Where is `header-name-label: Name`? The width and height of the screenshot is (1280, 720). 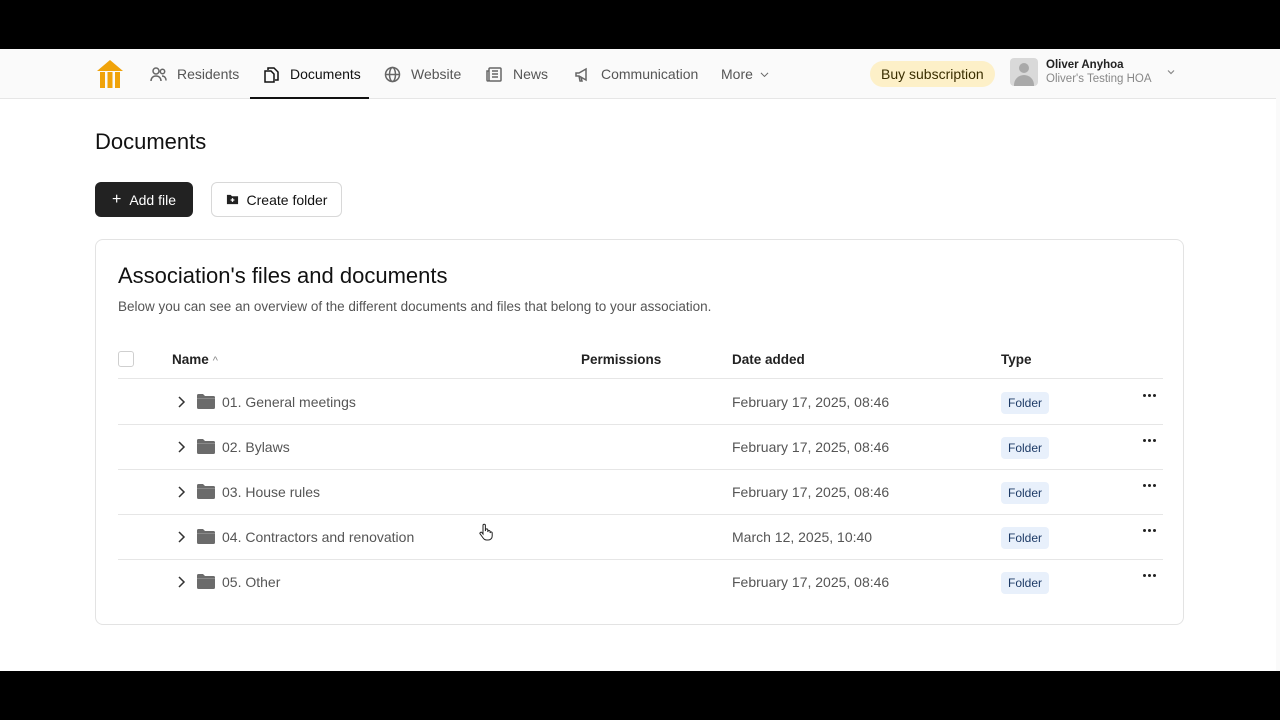
header-name-label: Name is located at coordinates (190, 359).